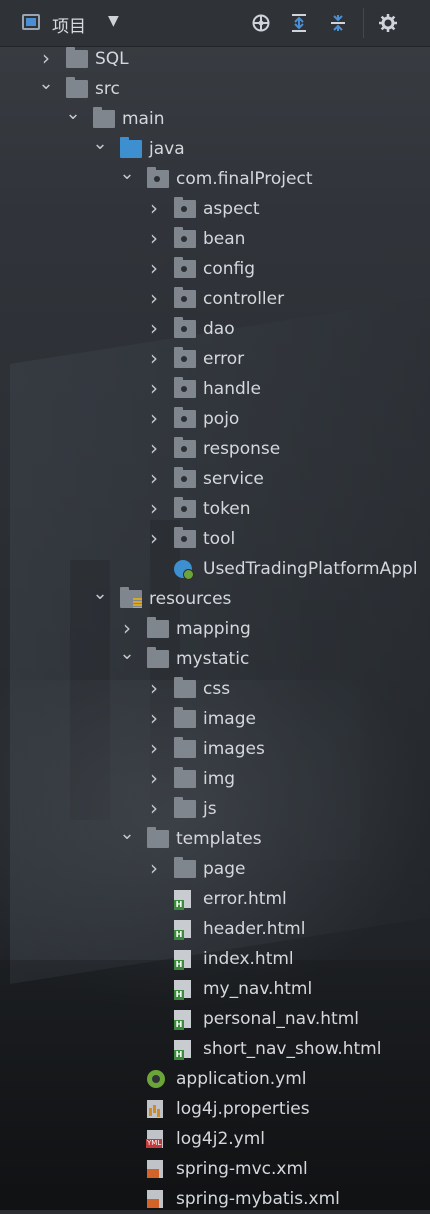 The height and width of the screenshot is (1214, 430). What do you see at coordinates (221, 1139) in the screenshot?
I see `tree-item-label: log4j2.yml` at bounding box center [221, 1139].